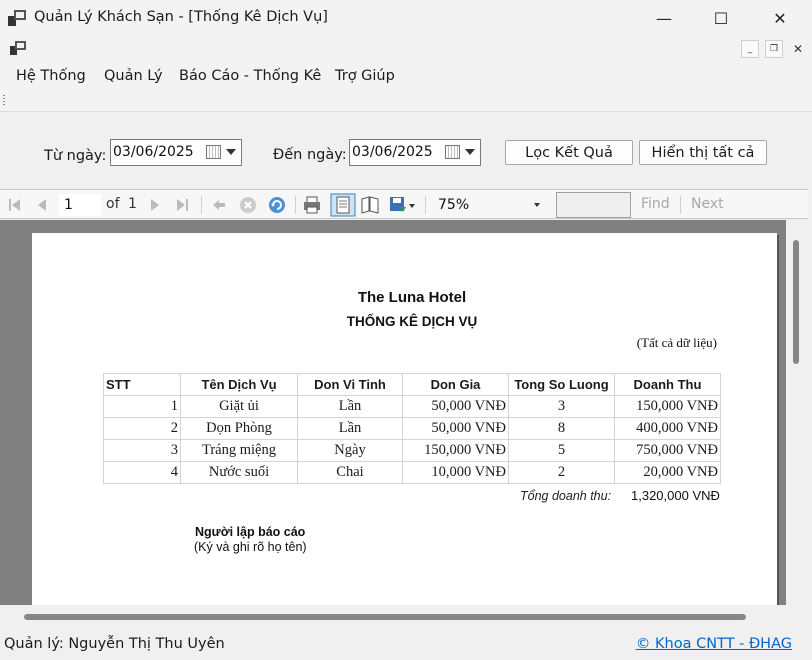  What do you see at coordinates (312, 205) in the screenshot?
I see `print-icon` at bounding box center [312, 205].